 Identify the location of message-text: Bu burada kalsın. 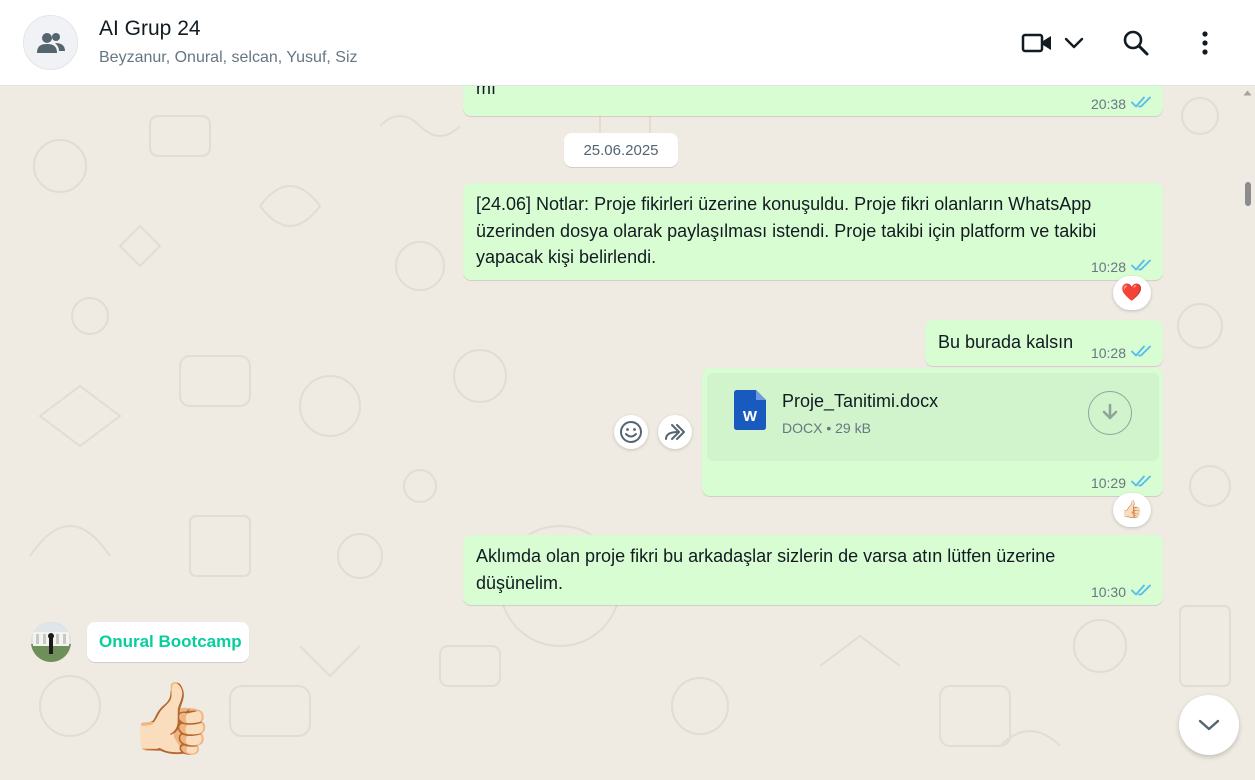
(1006, 342).